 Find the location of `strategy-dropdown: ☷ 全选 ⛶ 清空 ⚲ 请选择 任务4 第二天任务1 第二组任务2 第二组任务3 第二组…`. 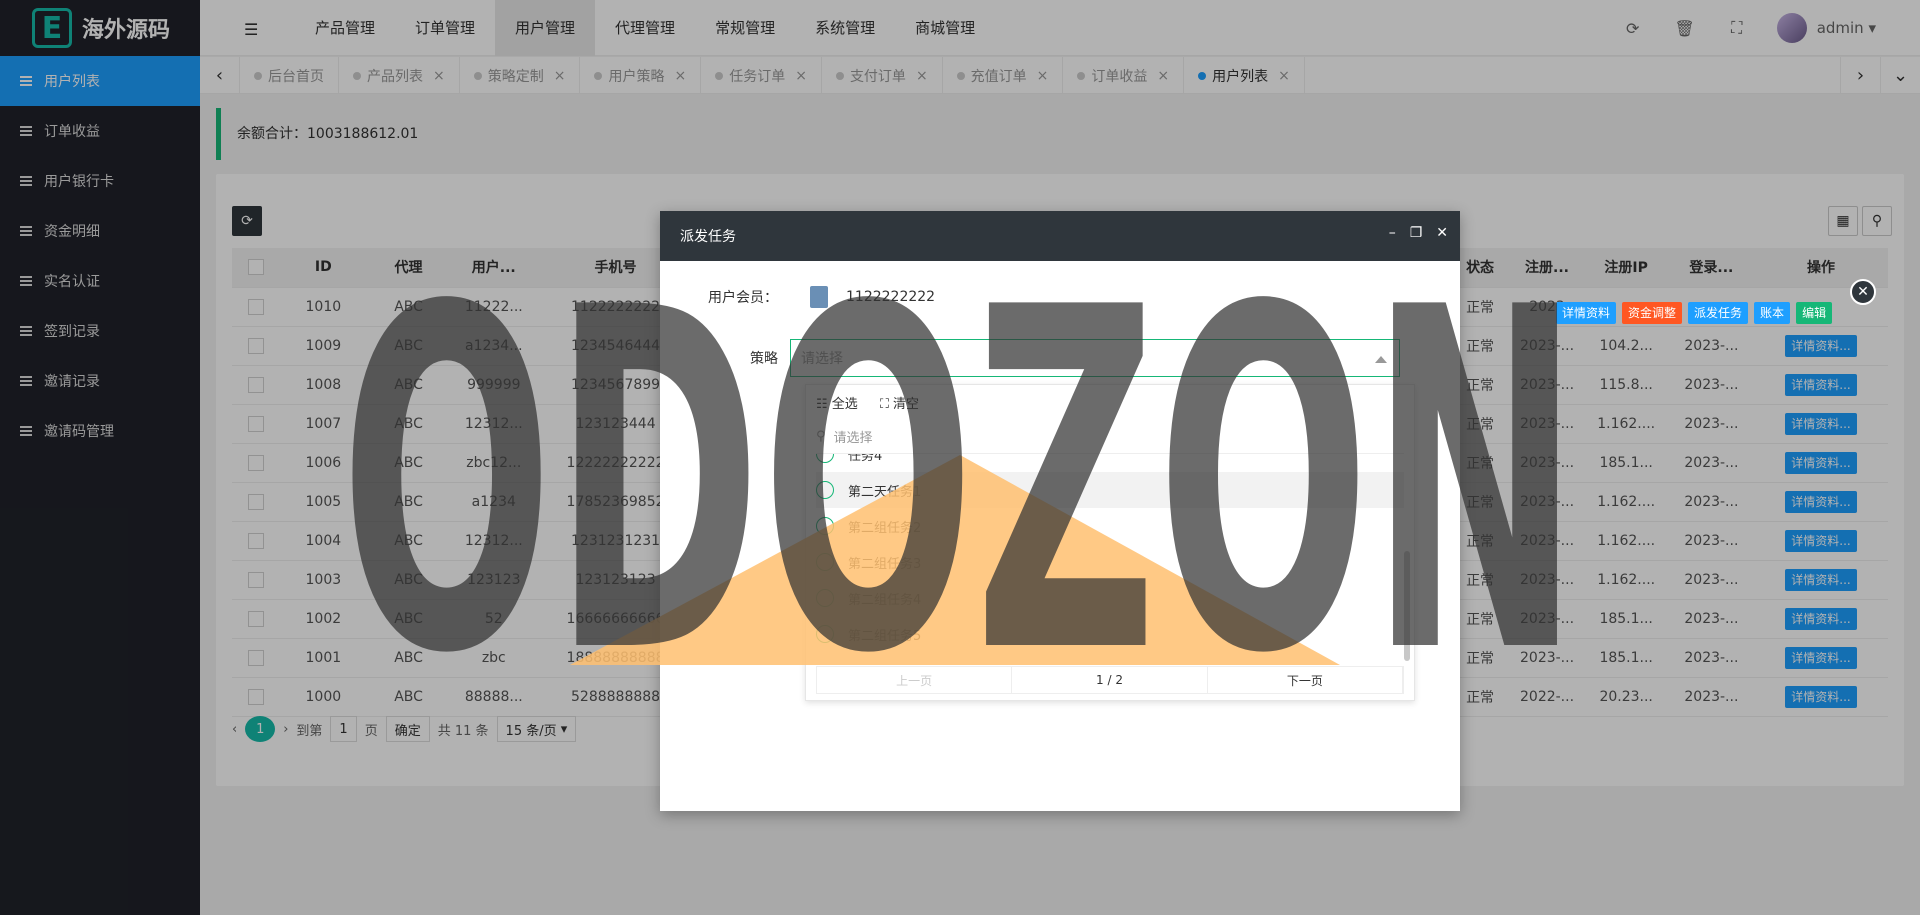

strategy-dropdown: ☷ 全选 ⛶ 清空 ⚲ 请选择 任务4 第二天任务1 第二组任务2 第二组任务3 第二组… is located at coordinates (1110, 542).